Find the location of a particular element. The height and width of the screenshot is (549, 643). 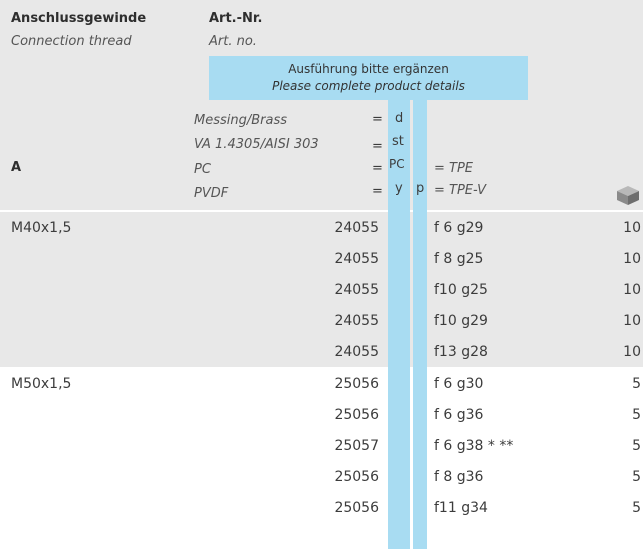

dimension-label: A is located at coordinates (16, 167).